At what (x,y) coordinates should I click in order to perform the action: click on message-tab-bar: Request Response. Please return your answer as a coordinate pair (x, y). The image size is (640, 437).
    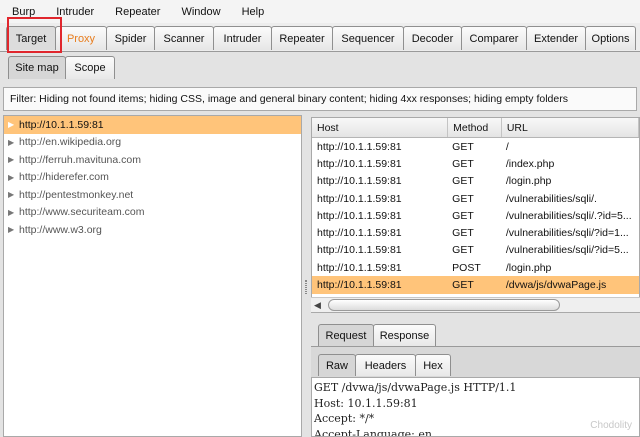
    Looking at the image, I should click on (377, 335).